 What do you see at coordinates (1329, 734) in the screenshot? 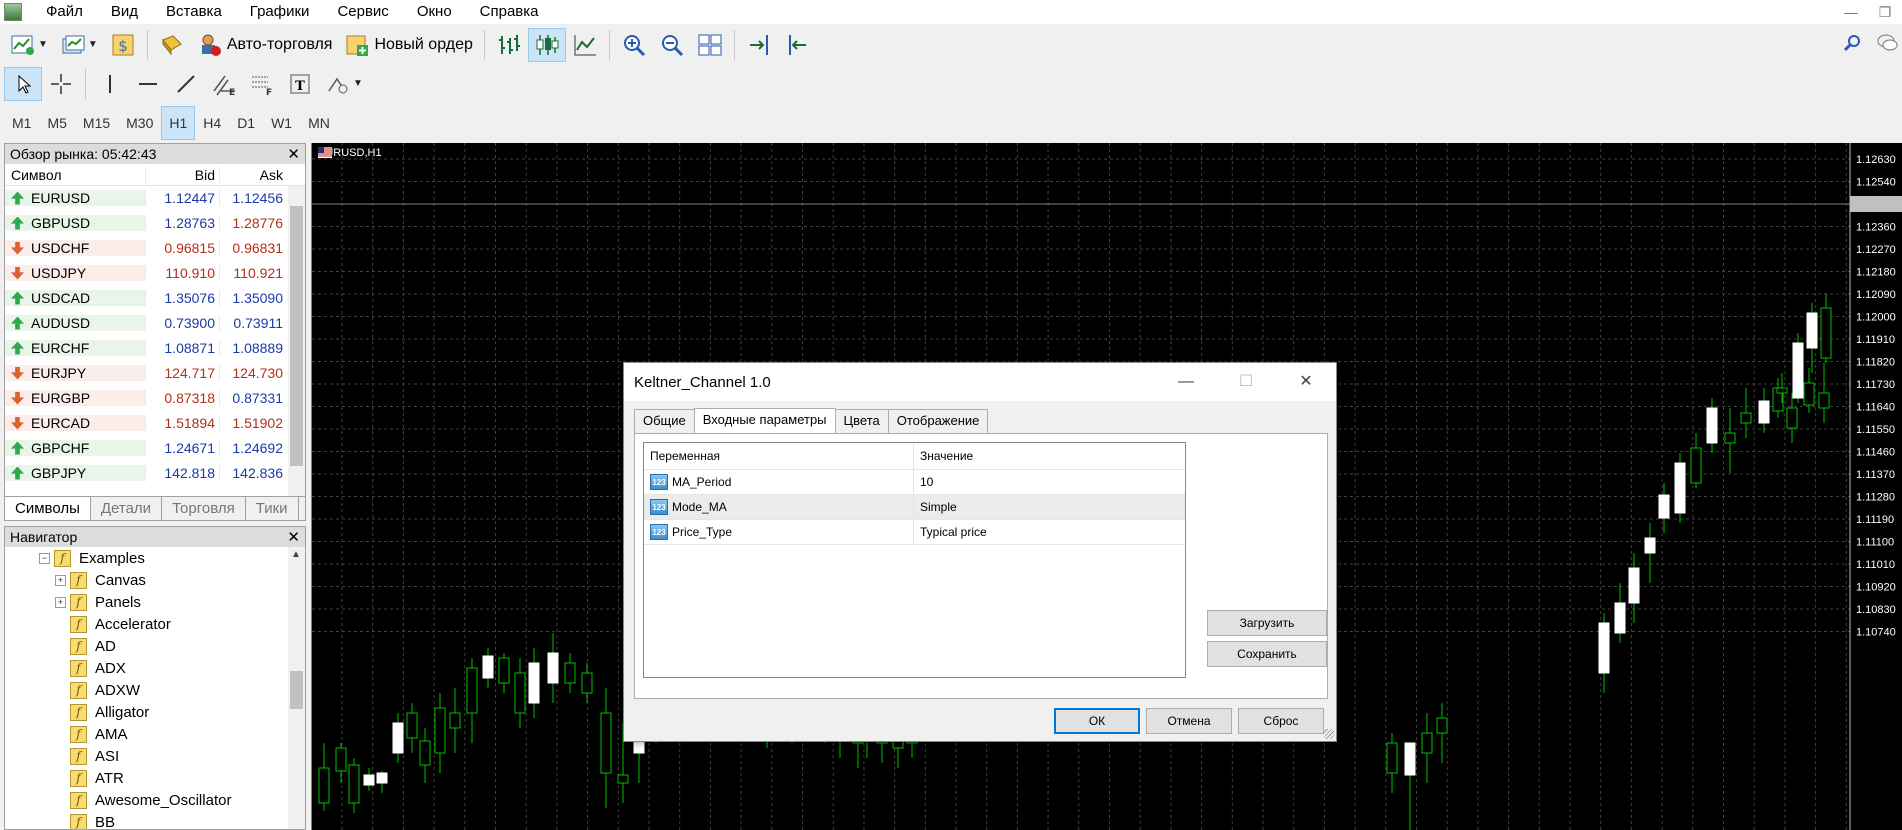
I see `resize-grip-icon` at bounding box center [1329, 734].